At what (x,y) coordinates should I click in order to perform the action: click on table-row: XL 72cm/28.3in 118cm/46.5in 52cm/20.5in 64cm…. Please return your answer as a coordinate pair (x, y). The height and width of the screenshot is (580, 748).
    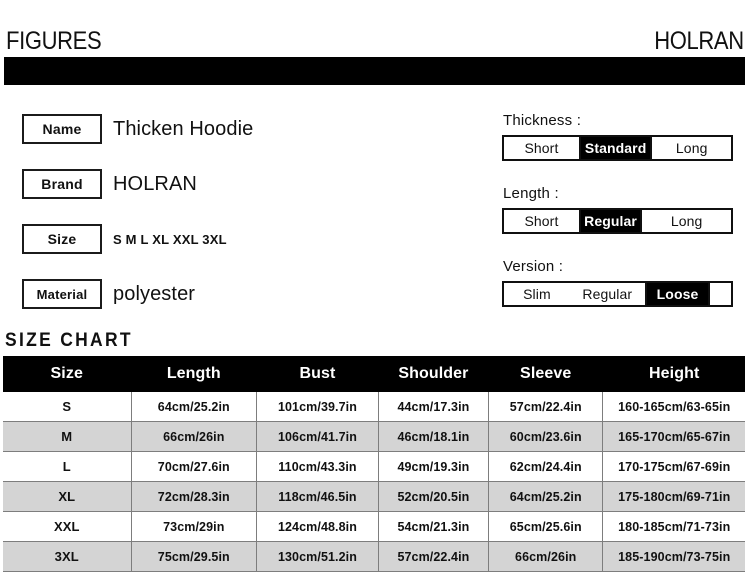
    Looking at the image, I should click on (374, 496).